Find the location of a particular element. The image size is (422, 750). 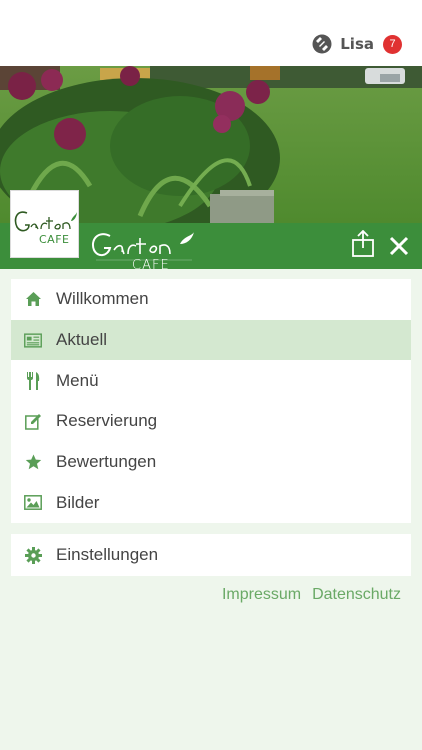

user-status-icon is located at coordinates (322, 44).